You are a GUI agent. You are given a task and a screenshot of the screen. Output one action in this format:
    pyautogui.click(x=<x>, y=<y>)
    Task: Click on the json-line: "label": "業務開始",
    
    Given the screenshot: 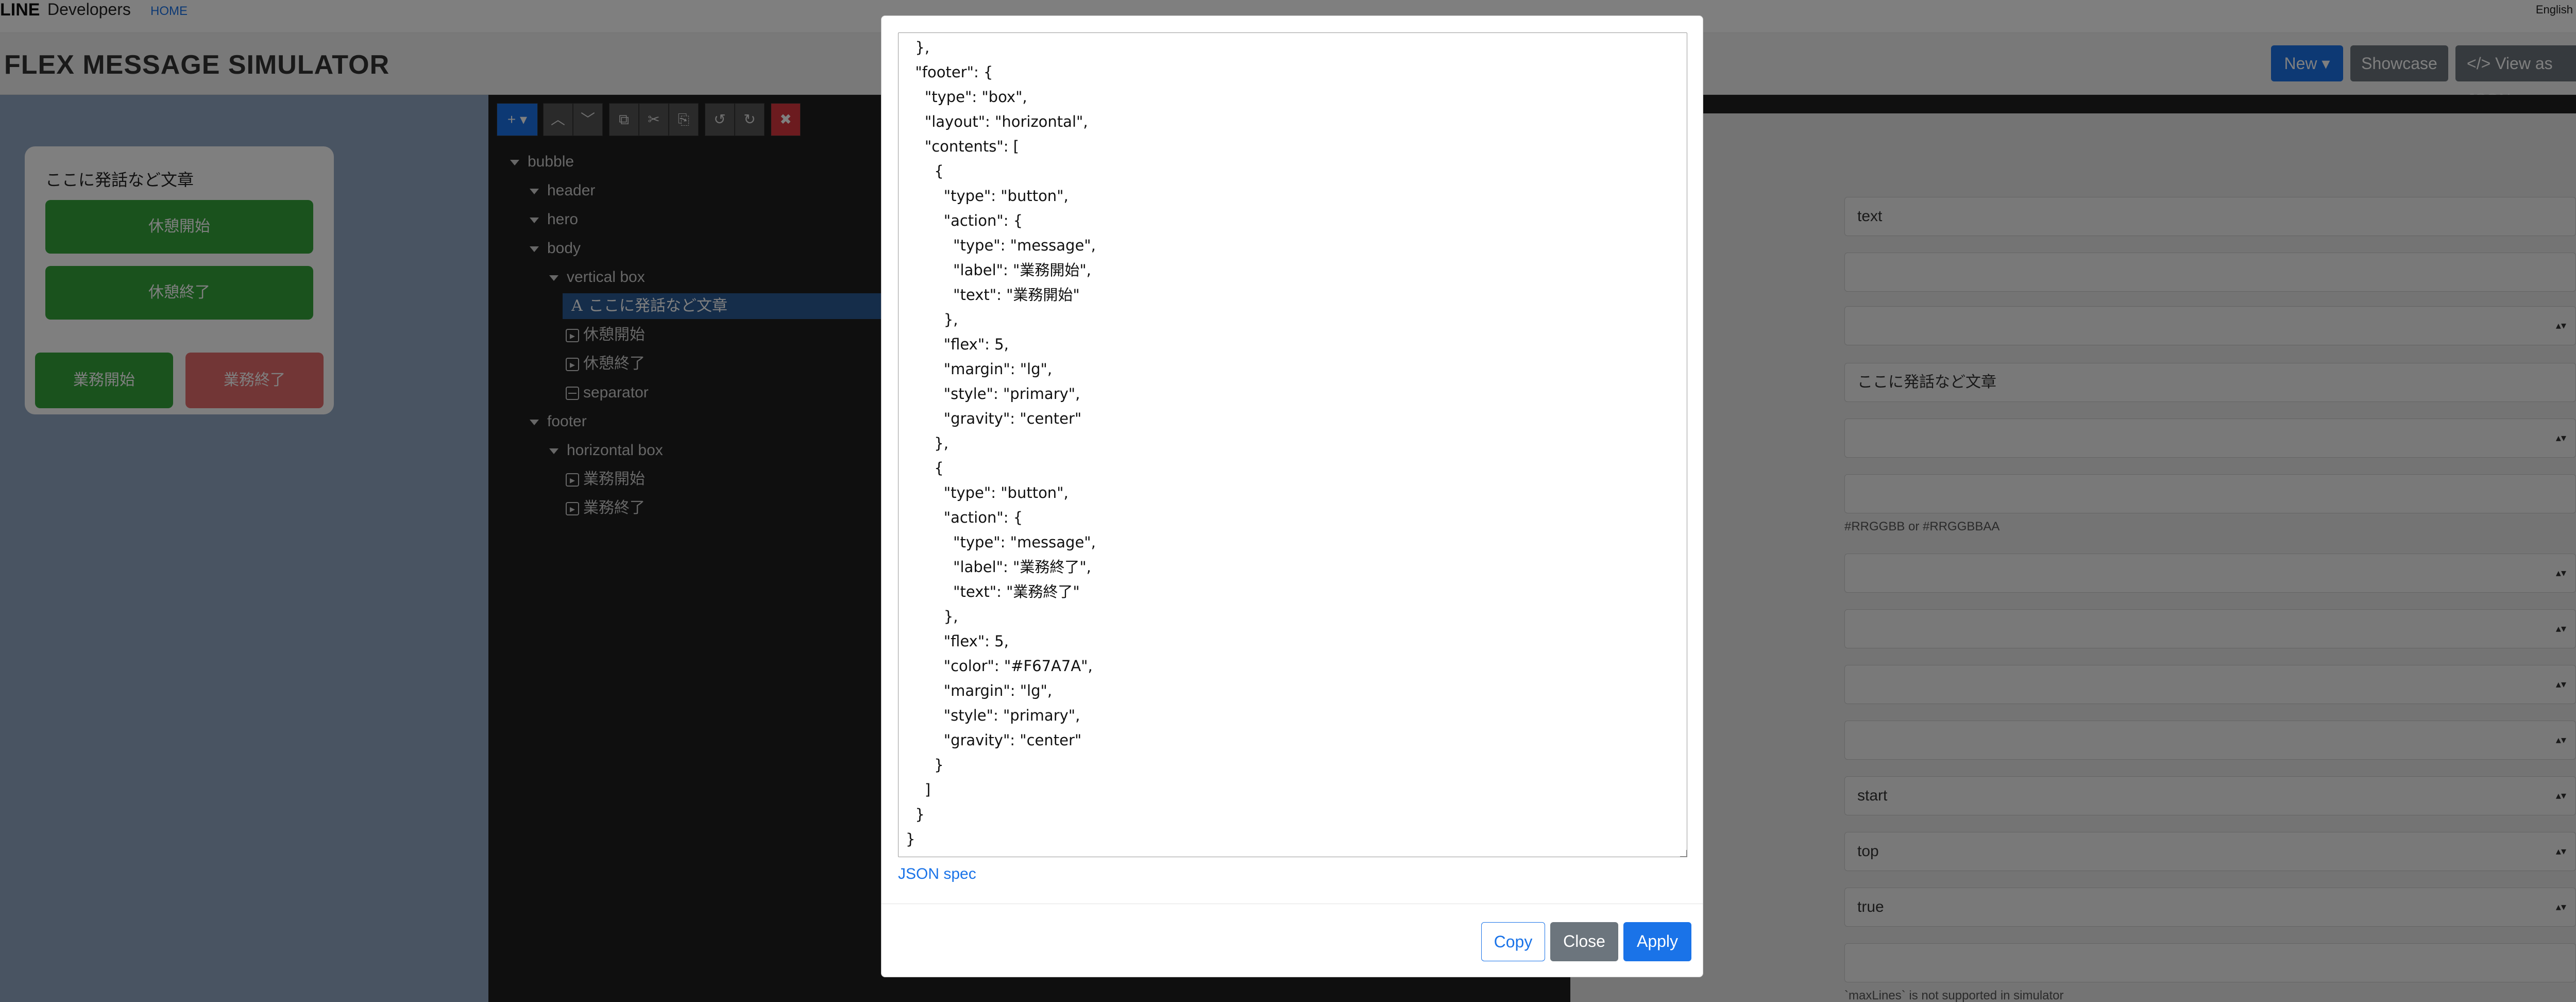 What is the action you would take?
    pyautogui.click(x=998, y=270)
    